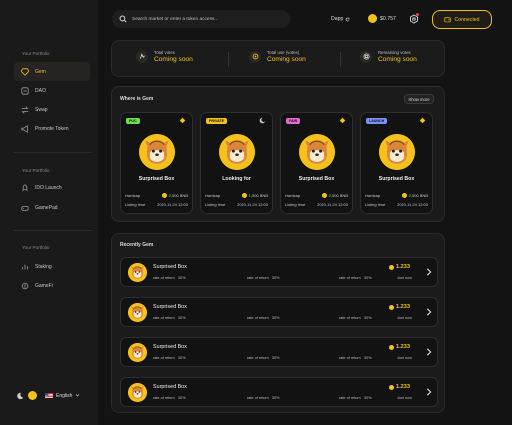 The image size is (512, 425). I want to click on show-more-button: Show more, so click(419, 99).